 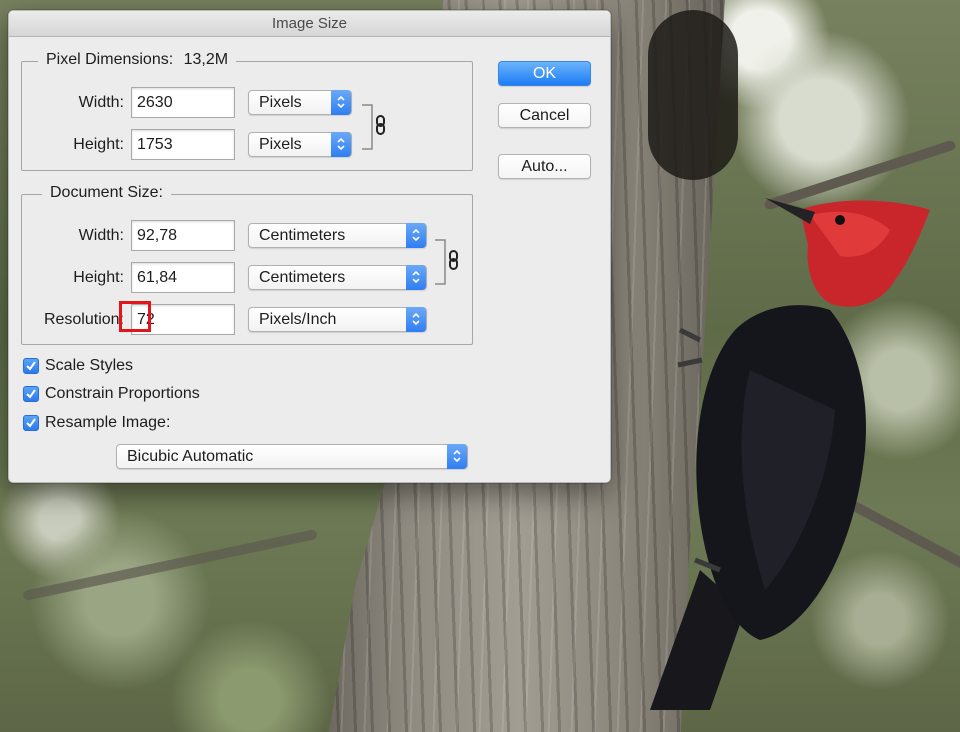 I want to click on highlight-box, so click(x=135, y=316).